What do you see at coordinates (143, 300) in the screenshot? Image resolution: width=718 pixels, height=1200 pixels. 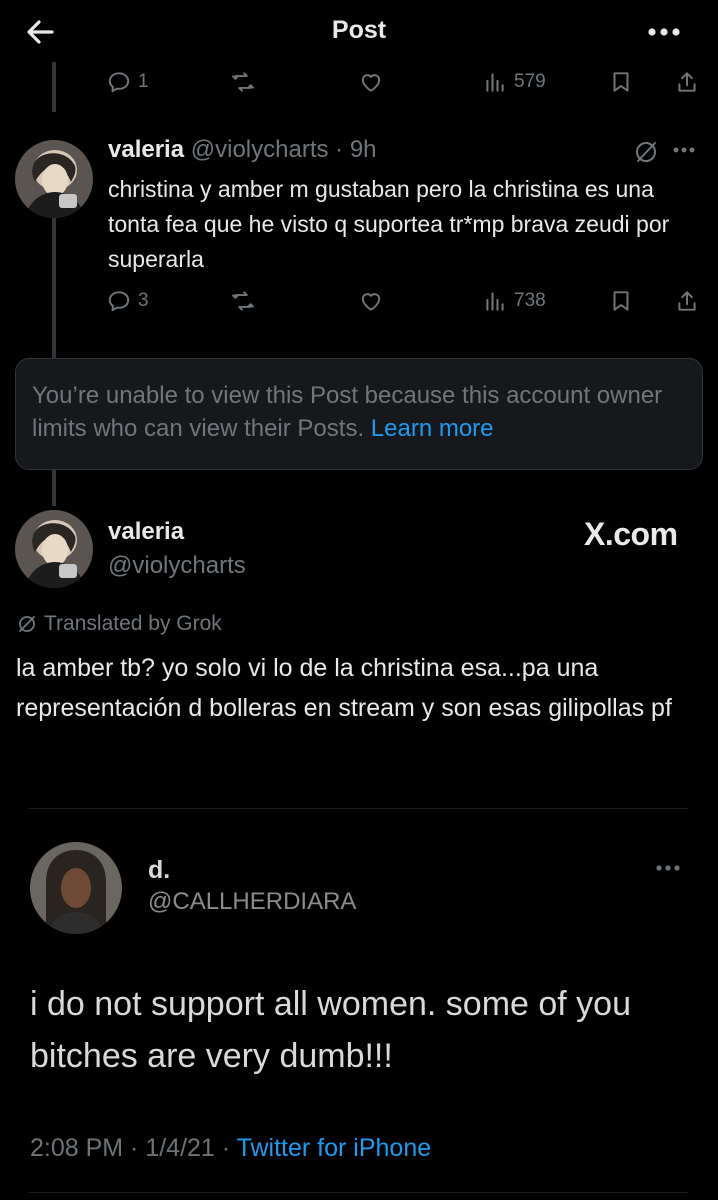 I see `reply-count: 3` at bounding box center [143, 300].